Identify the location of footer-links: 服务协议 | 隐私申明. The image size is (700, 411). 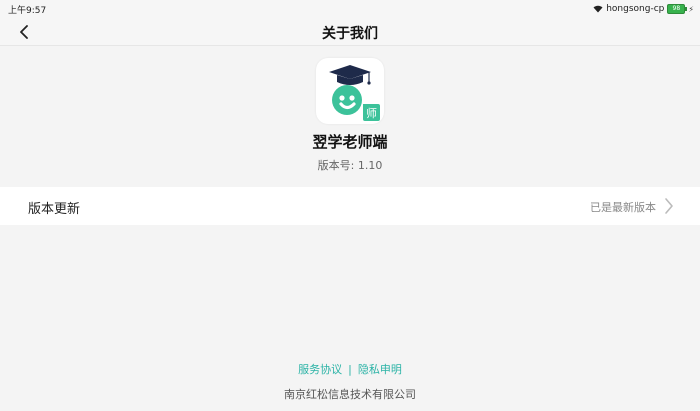
(350, 369).